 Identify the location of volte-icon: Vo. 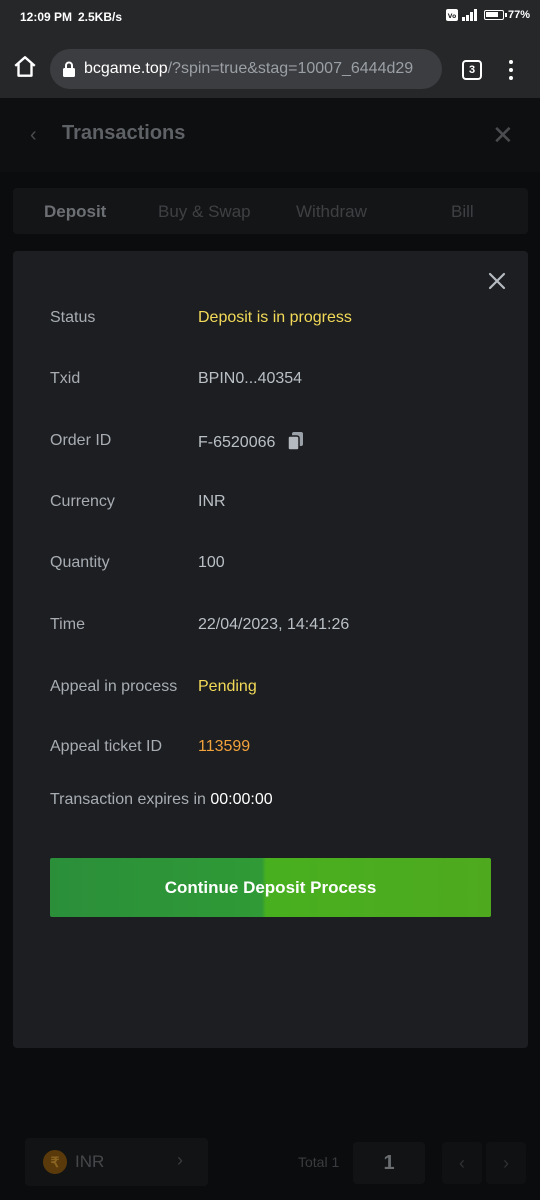
(451, 15).